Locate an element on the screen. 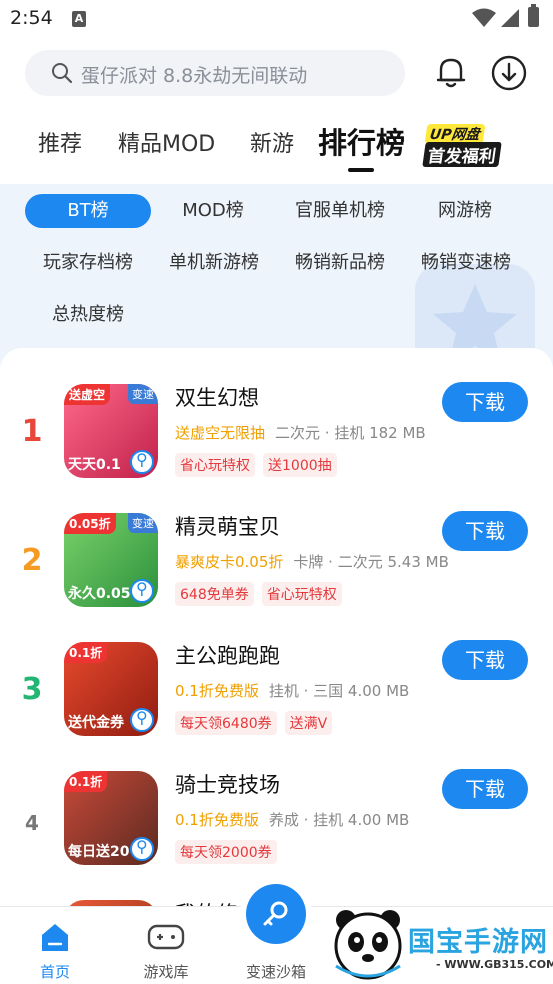 The height and width of the screenshot is (984, 553). bell-icon is located at coordinates (451, 72).